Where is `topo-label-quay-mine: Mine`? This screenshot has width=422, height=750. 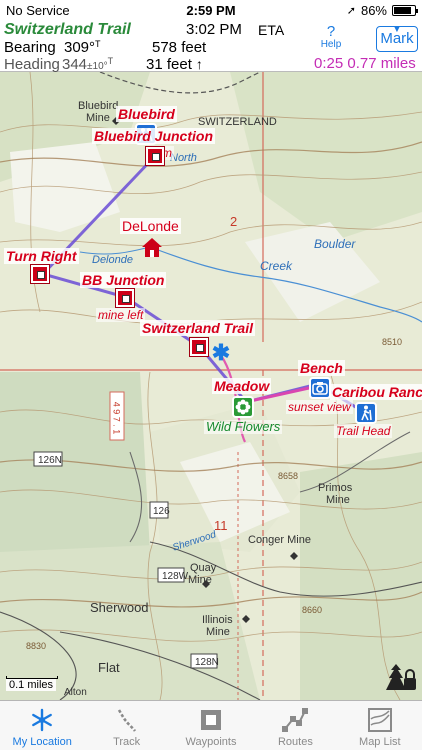 topo-label-quay-mine: Mine is located at coordinates (200, 580).